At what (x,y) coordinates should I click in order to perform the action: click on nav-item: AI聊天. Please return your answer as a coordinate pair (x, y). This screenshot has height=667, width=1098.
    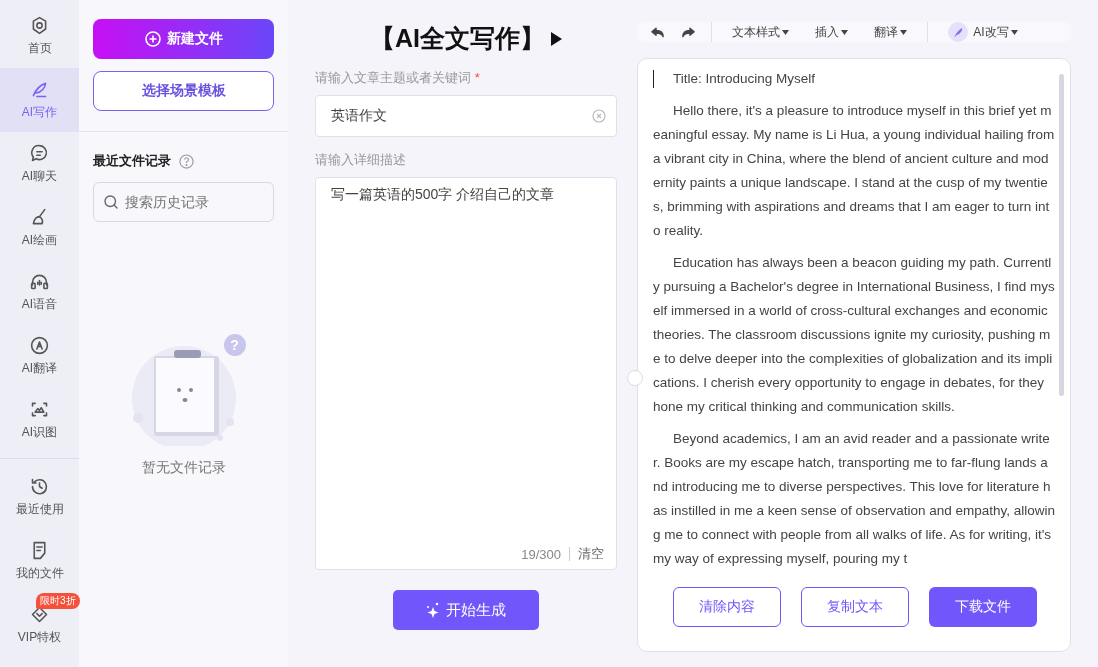
    Looking at the image, I should click on (39, 164).